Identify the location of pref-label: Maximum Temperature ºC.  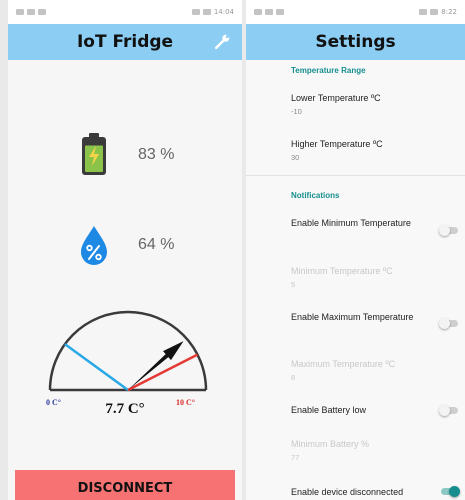
(343, 364).